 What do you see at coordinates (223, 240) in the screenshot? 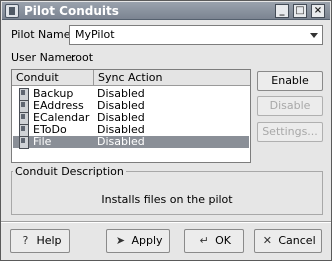
I see `ok-label: OK` at bounding box center [223, 240].